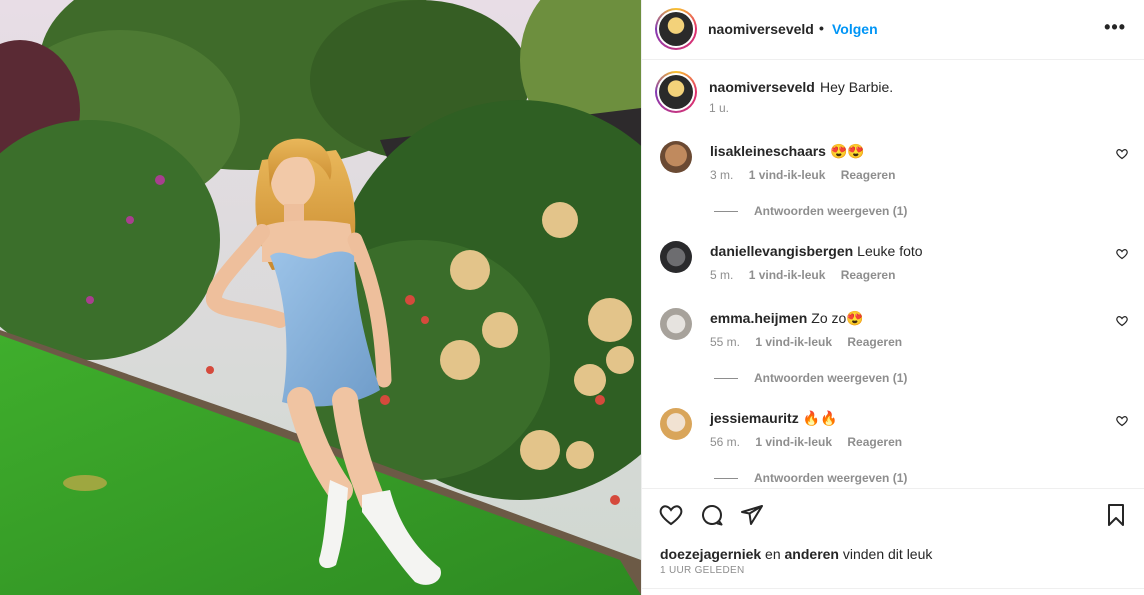  What do you see at coordinates (774, 418) in the screenshot?
I see `comment-username: jessiemauritz 🔥🔥` at bounding box center [774, 418].